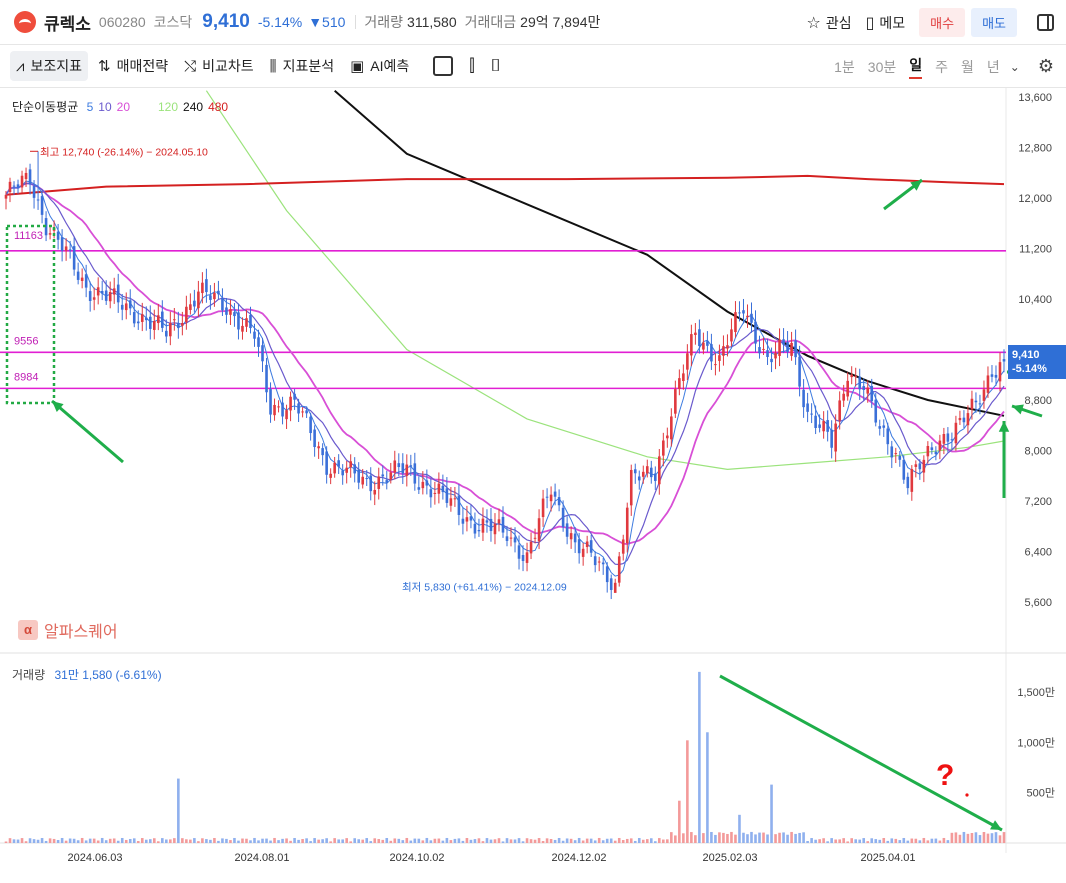 Image resolution: width=1066 pixels, height=883 pixels. I want to click on amount-label: 거래대금, so click(490, 22).